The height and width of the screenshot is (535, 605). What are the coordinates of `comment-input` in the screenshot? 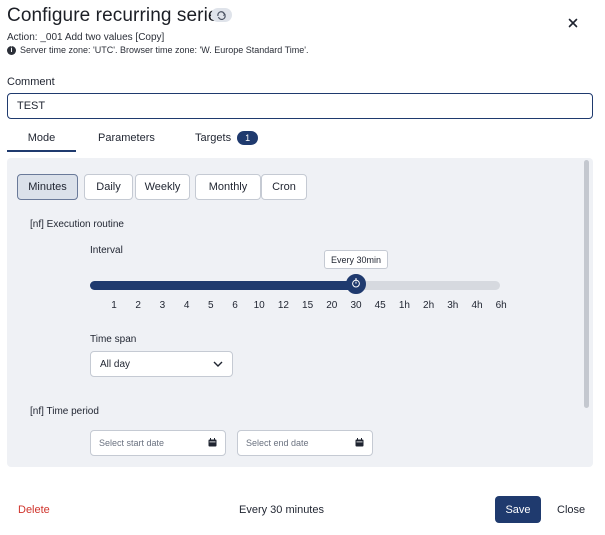 It's located at (300, 106).